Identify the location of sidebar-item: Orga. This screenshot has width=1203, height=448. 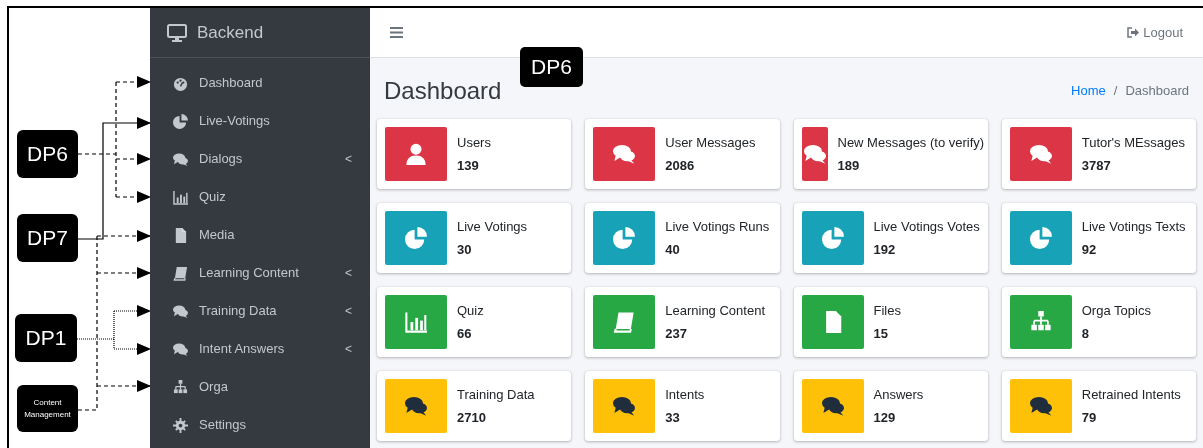
(260, 387).